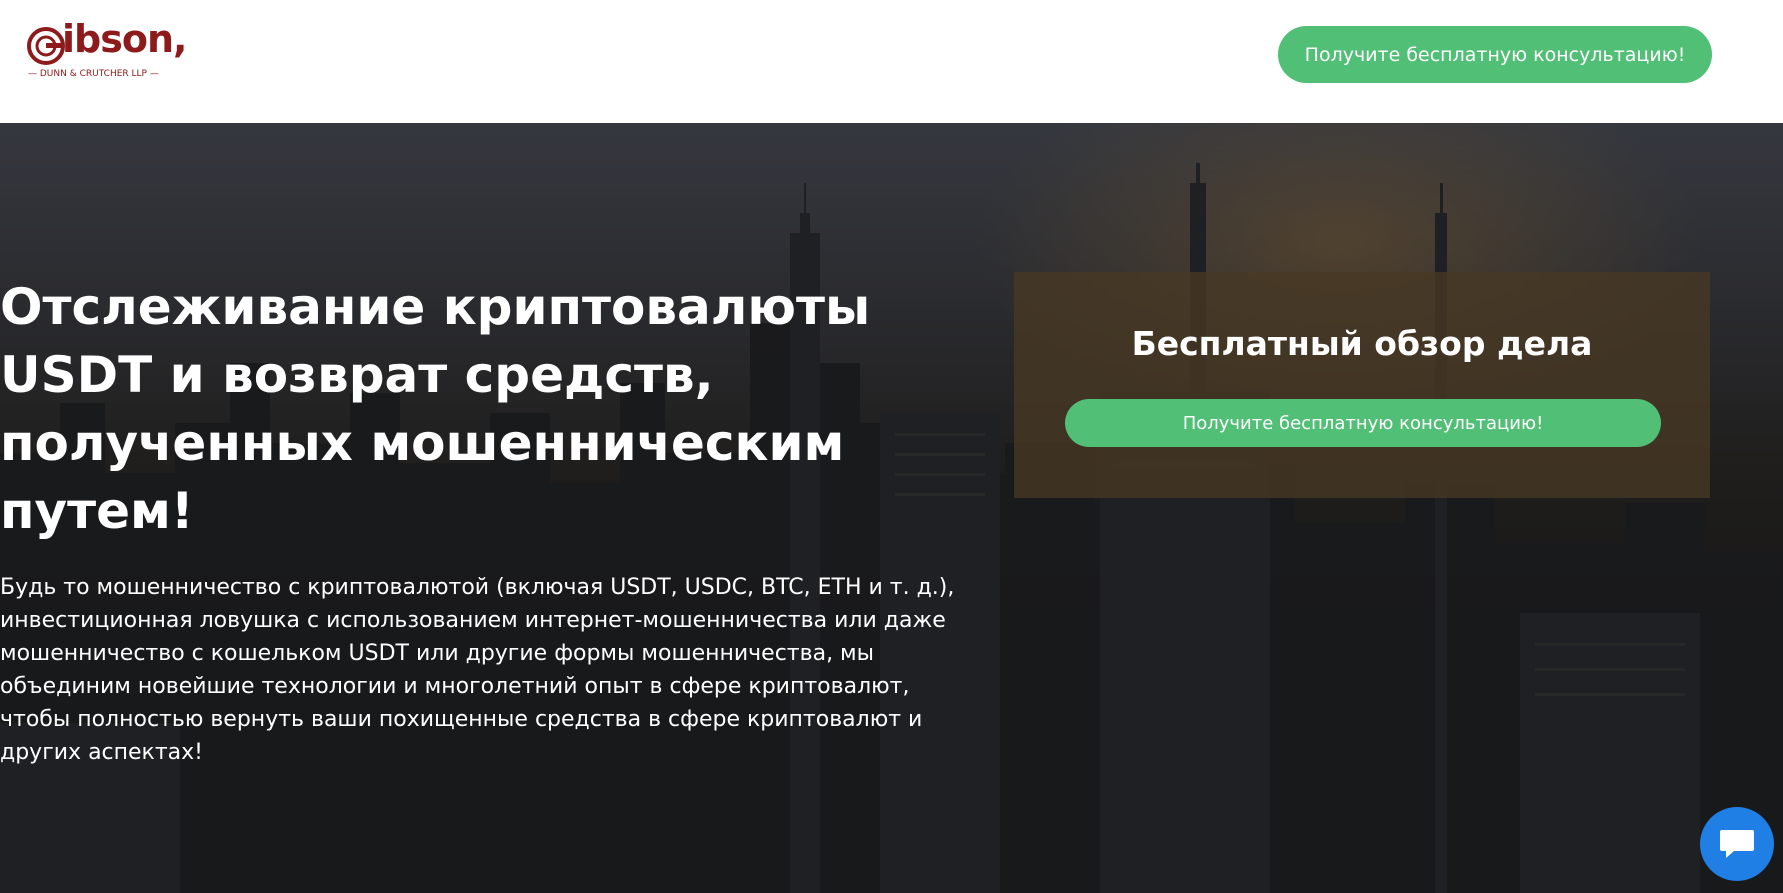 The height and width of the screenshot is (893, 1783). What do you see at coordinates (1363, 423) in the screenshot?
I see `review-consultation-button: Получите бесплатную консультацию!` at bounding box center [1363, 423].